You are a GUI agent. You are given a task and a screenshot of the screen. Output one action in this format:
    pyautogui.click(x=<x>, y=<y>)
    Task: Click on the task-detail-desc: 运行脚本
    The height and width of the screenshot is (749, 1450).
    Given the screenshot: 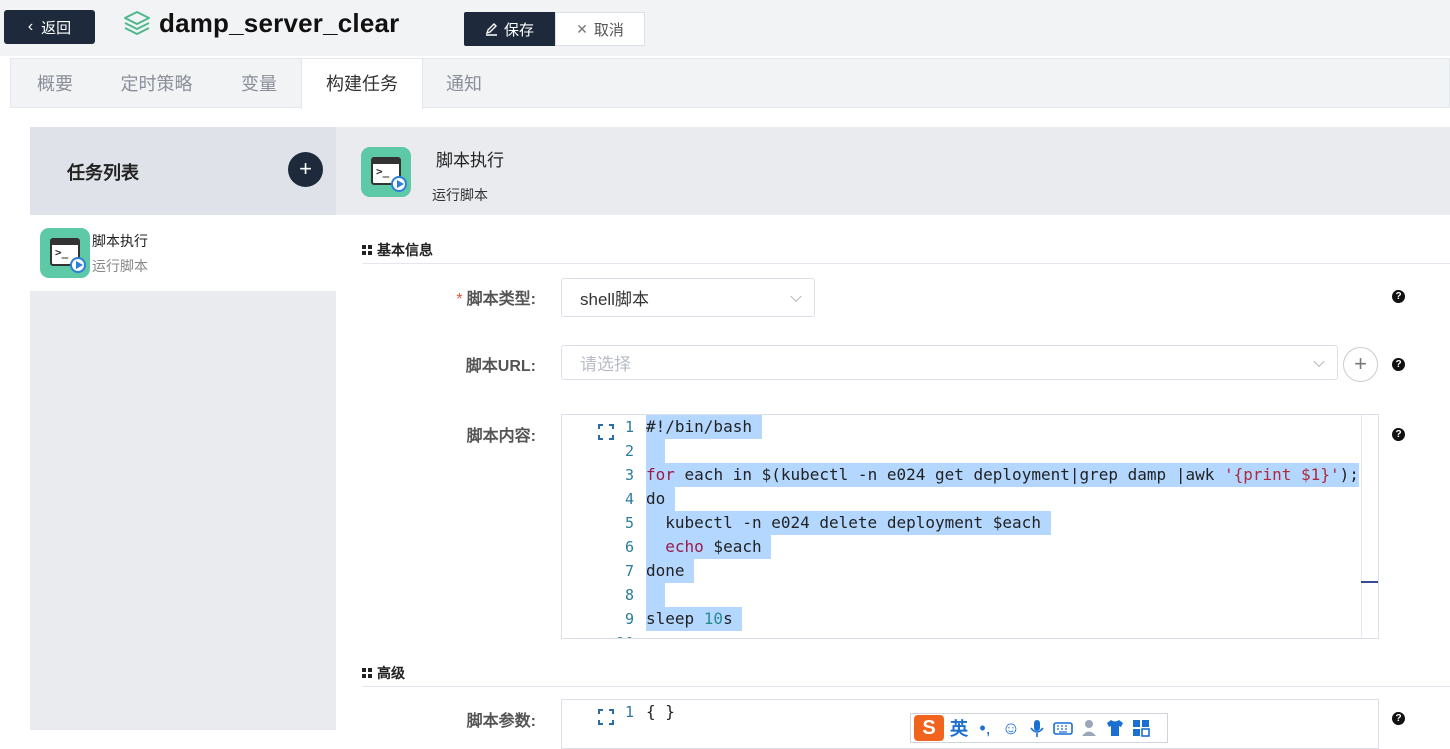 What is the action you would take?
    pyautogui.click(x=460, y=195)
    